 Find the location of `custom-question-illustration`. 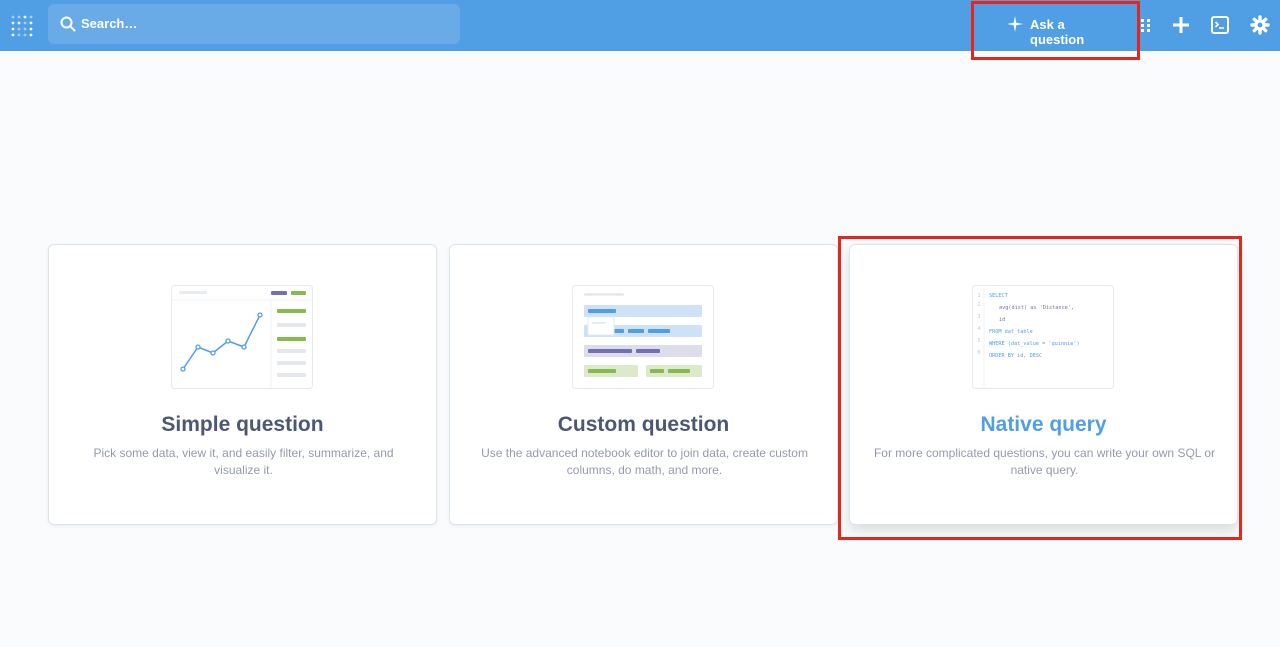

custom-question-illustration is located at coordinates (643, 337).